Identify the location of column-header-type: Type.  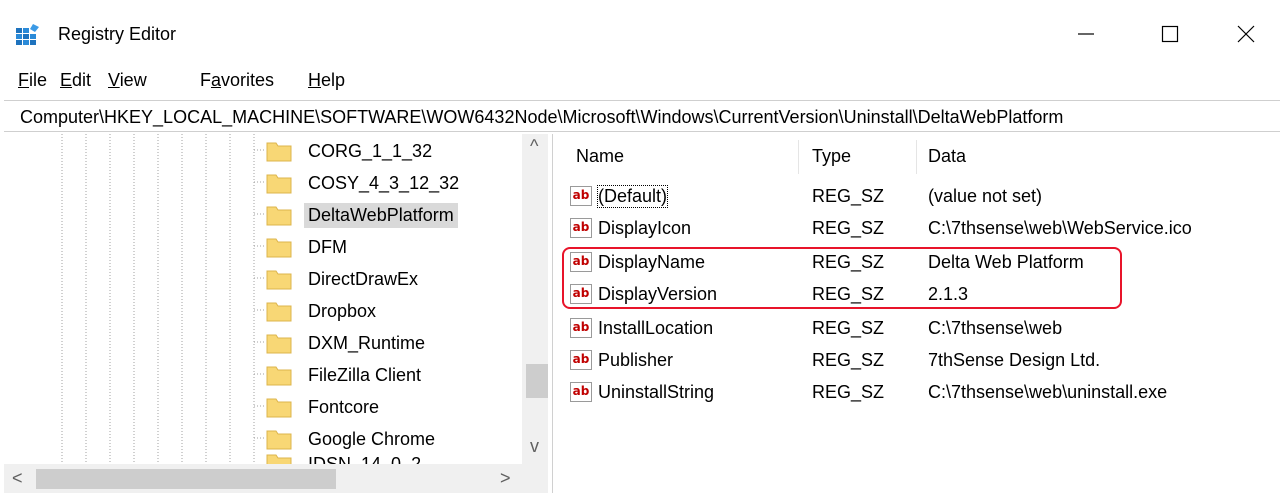
(831, 156).